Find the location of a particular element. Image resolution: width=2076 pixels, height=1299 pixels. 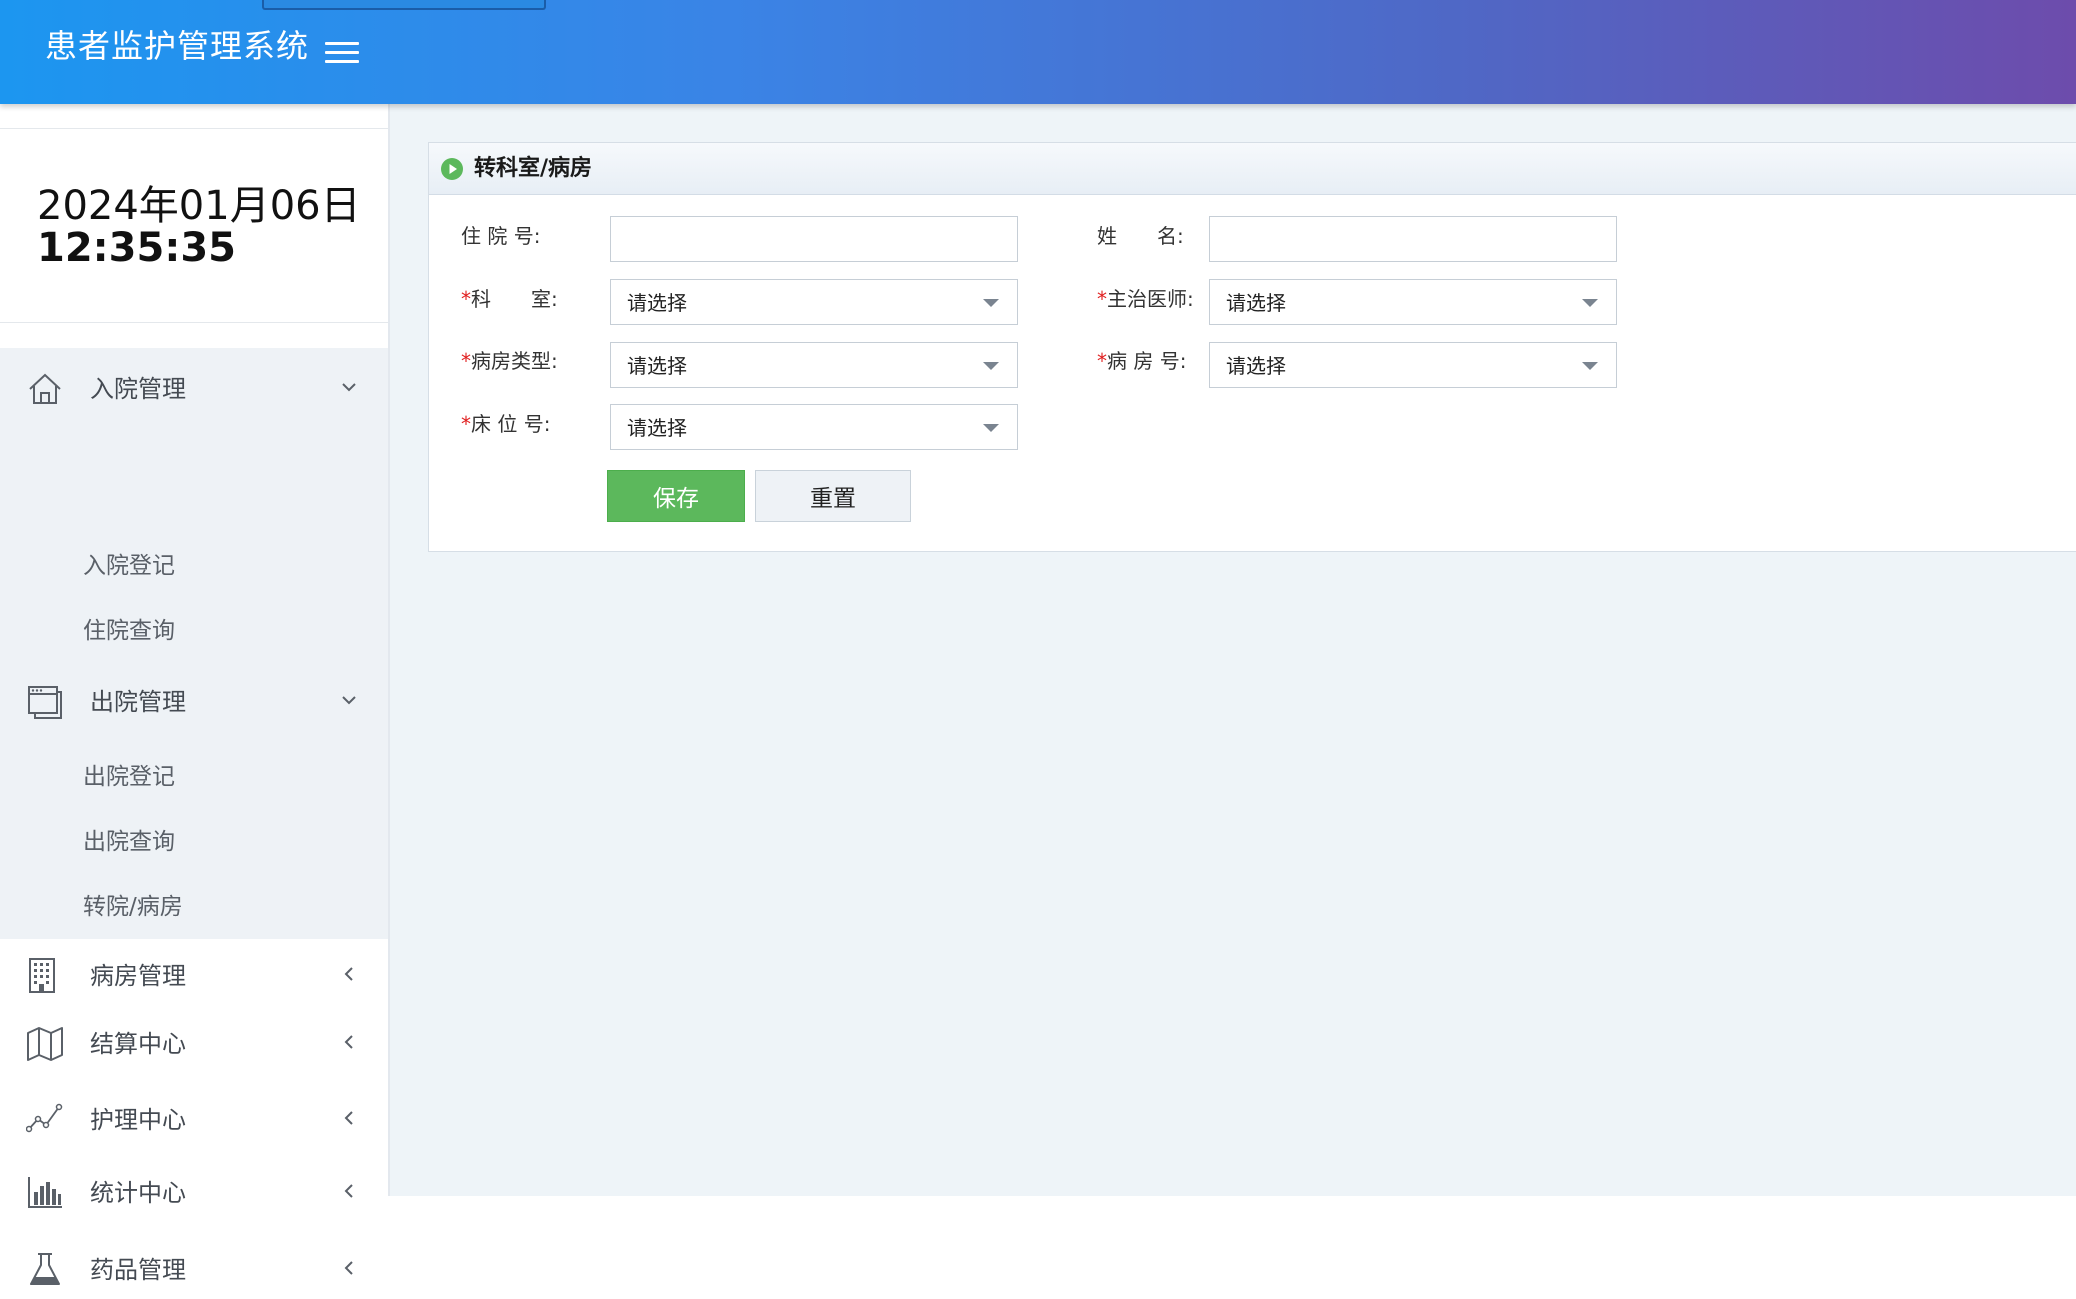

sidebar-item-label: 入院管理 is located at coordinates (138, 389).